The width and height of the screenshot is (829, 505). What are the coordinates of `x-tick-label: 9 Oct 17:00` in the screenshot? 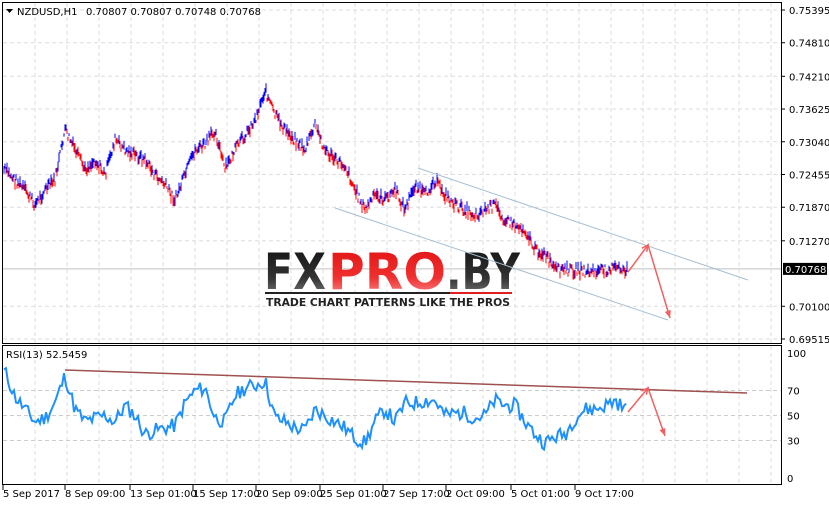 It's located at (604, 494).